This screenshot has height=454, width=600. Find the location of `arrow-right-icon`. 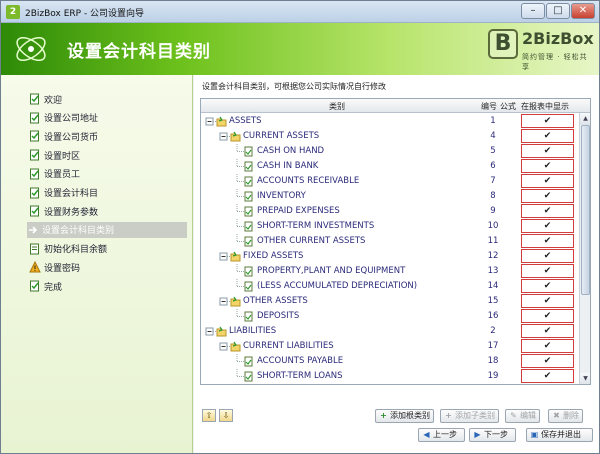

arrow-right-icon is located at coordinates (33, 230).